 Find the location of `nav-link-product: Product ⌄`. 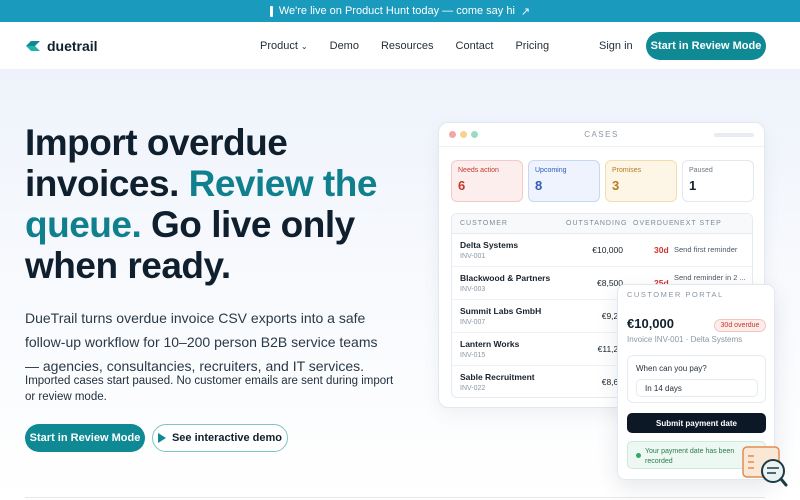

nav-link-product: Product ⌄ is located at coordinates (284, 46).